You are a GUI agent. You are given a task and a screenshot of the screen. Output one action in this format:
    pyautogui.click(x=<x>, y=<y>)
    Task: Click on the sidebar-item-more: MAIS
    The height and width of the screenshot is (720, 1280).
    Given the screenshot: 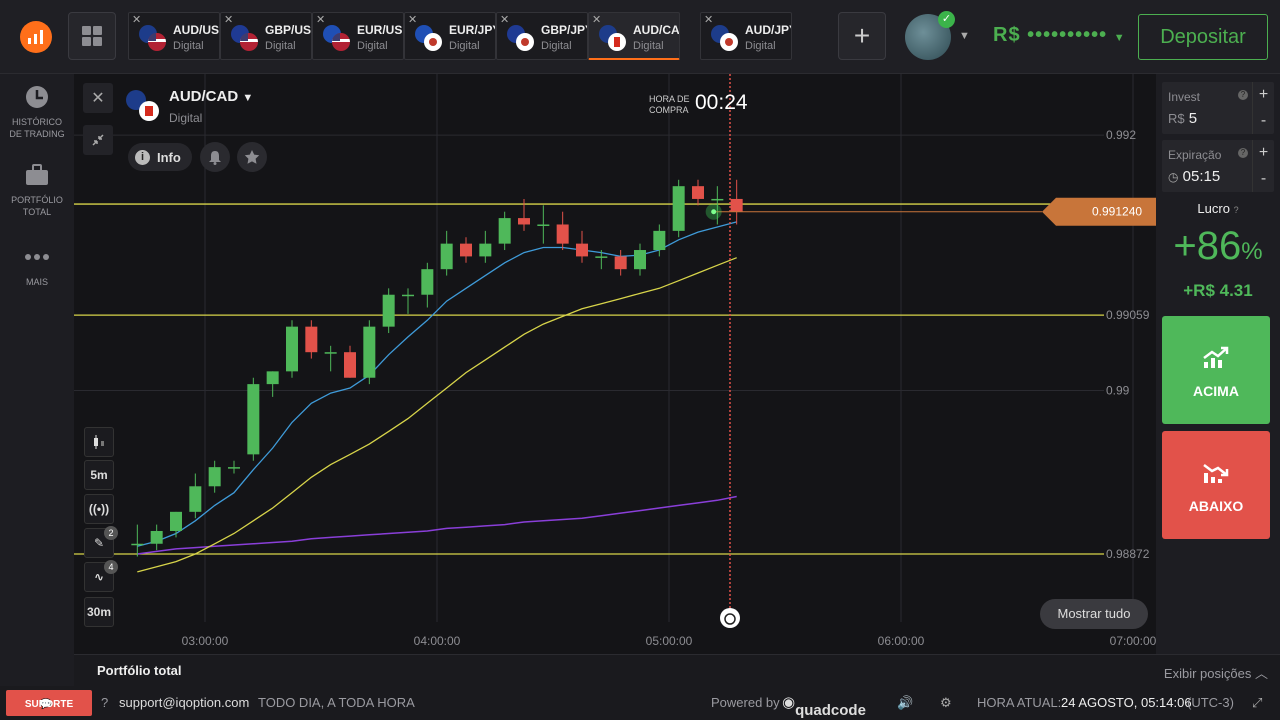 What is the action you would take?
    pyautogui.click(x=37, y=266)
    